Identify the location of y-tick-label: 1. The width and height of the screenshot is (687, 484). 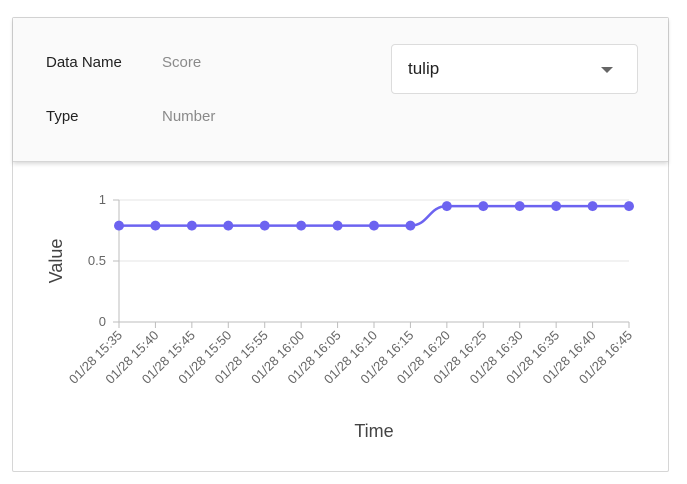
(102, 199).